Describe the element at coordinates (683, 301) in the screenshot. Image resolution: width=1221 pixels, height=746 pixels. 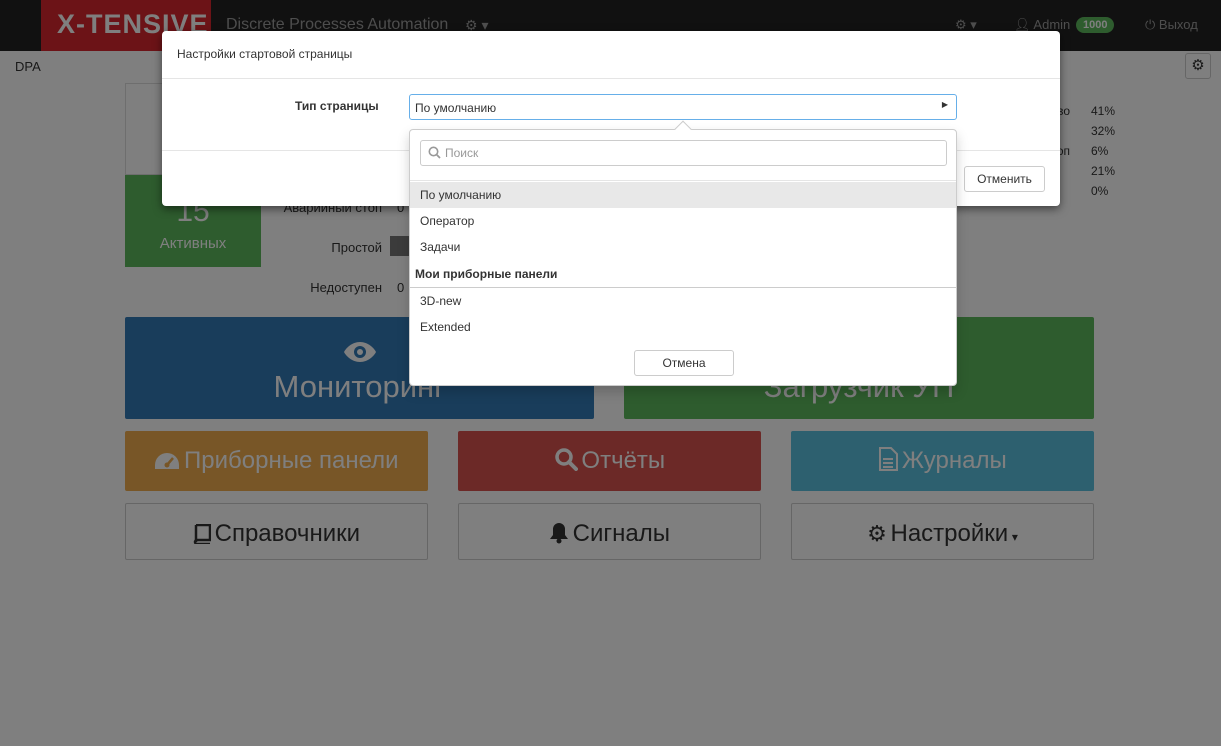
I see `option-3d-new: 3D-new` at that location.